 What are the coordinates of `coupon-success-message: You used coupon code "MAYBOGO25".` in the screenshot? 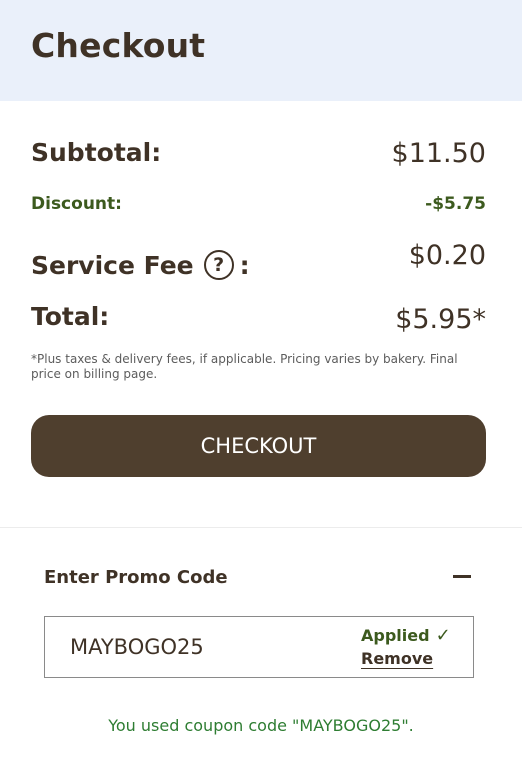 It's located at (261, 725).